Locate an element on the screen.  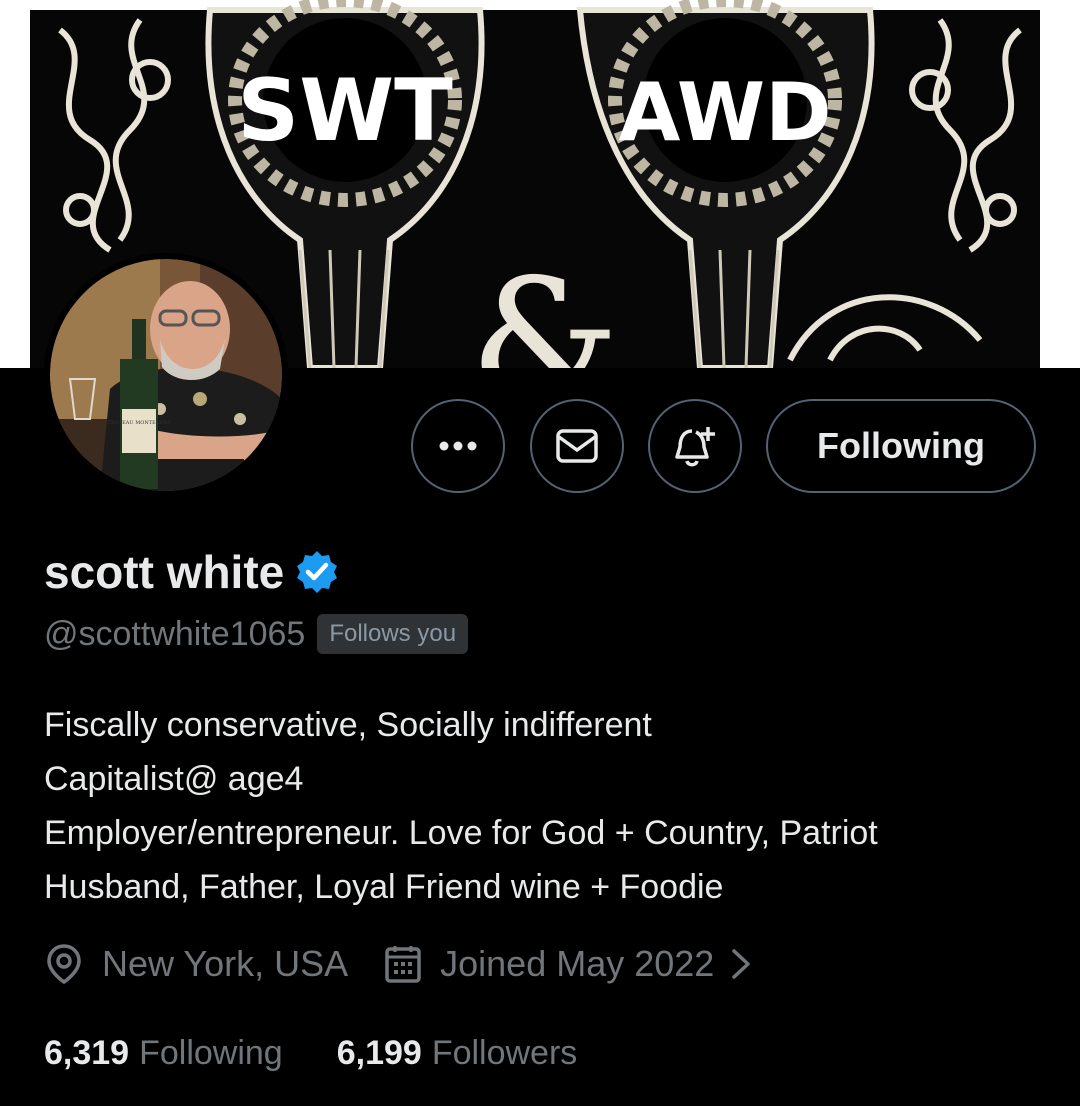
envelope-icon is located at coordinates (577, 446).